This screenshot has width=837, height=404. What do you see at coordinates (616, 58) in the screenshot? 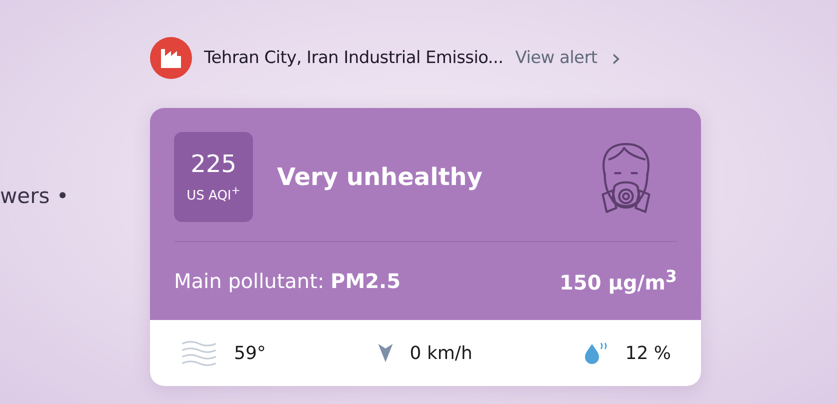
I see `chevron-icon: ›` at bounding box center [616, 58].